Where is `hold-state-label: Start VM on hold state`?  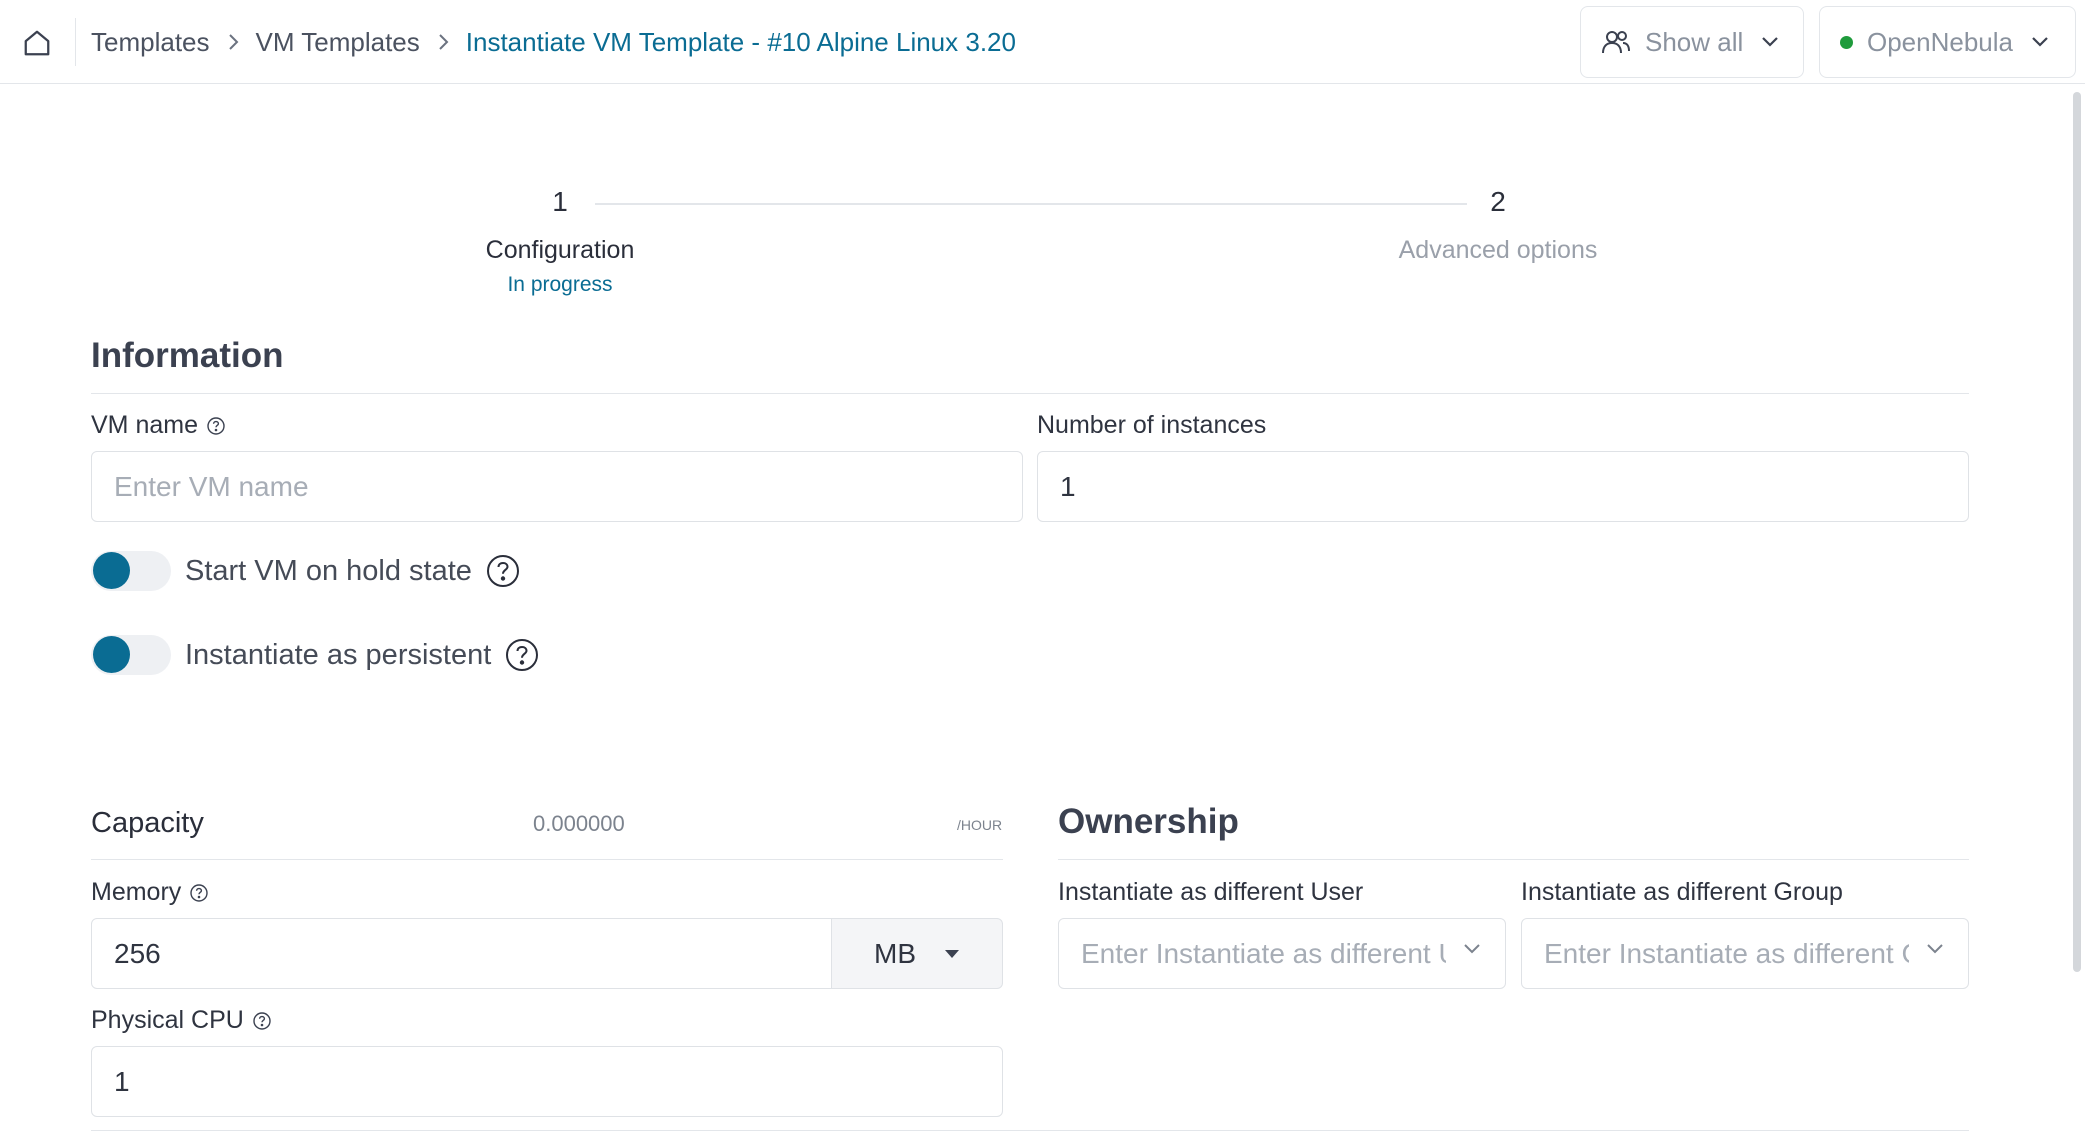
hold-state-label: Start VM on hold state is located at coordinates (328, 570).